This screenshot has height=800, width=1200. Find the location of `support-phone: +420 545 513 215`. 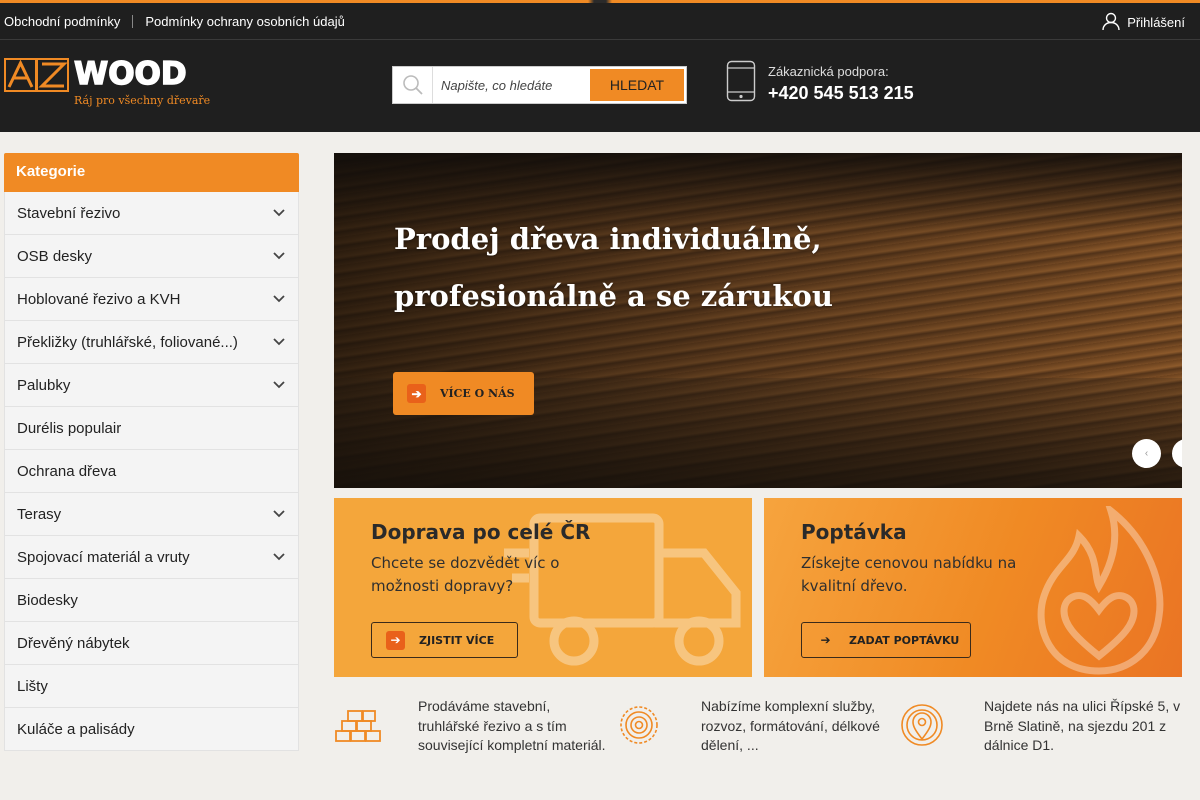

support-phone: +420 545 513 215 is located at coordinates (841, 93).